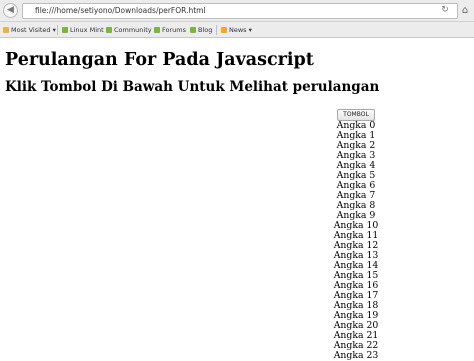 This screenshot has height=361, width=474. I want to click on bookmark-news: News ▾, so click(236, 30).